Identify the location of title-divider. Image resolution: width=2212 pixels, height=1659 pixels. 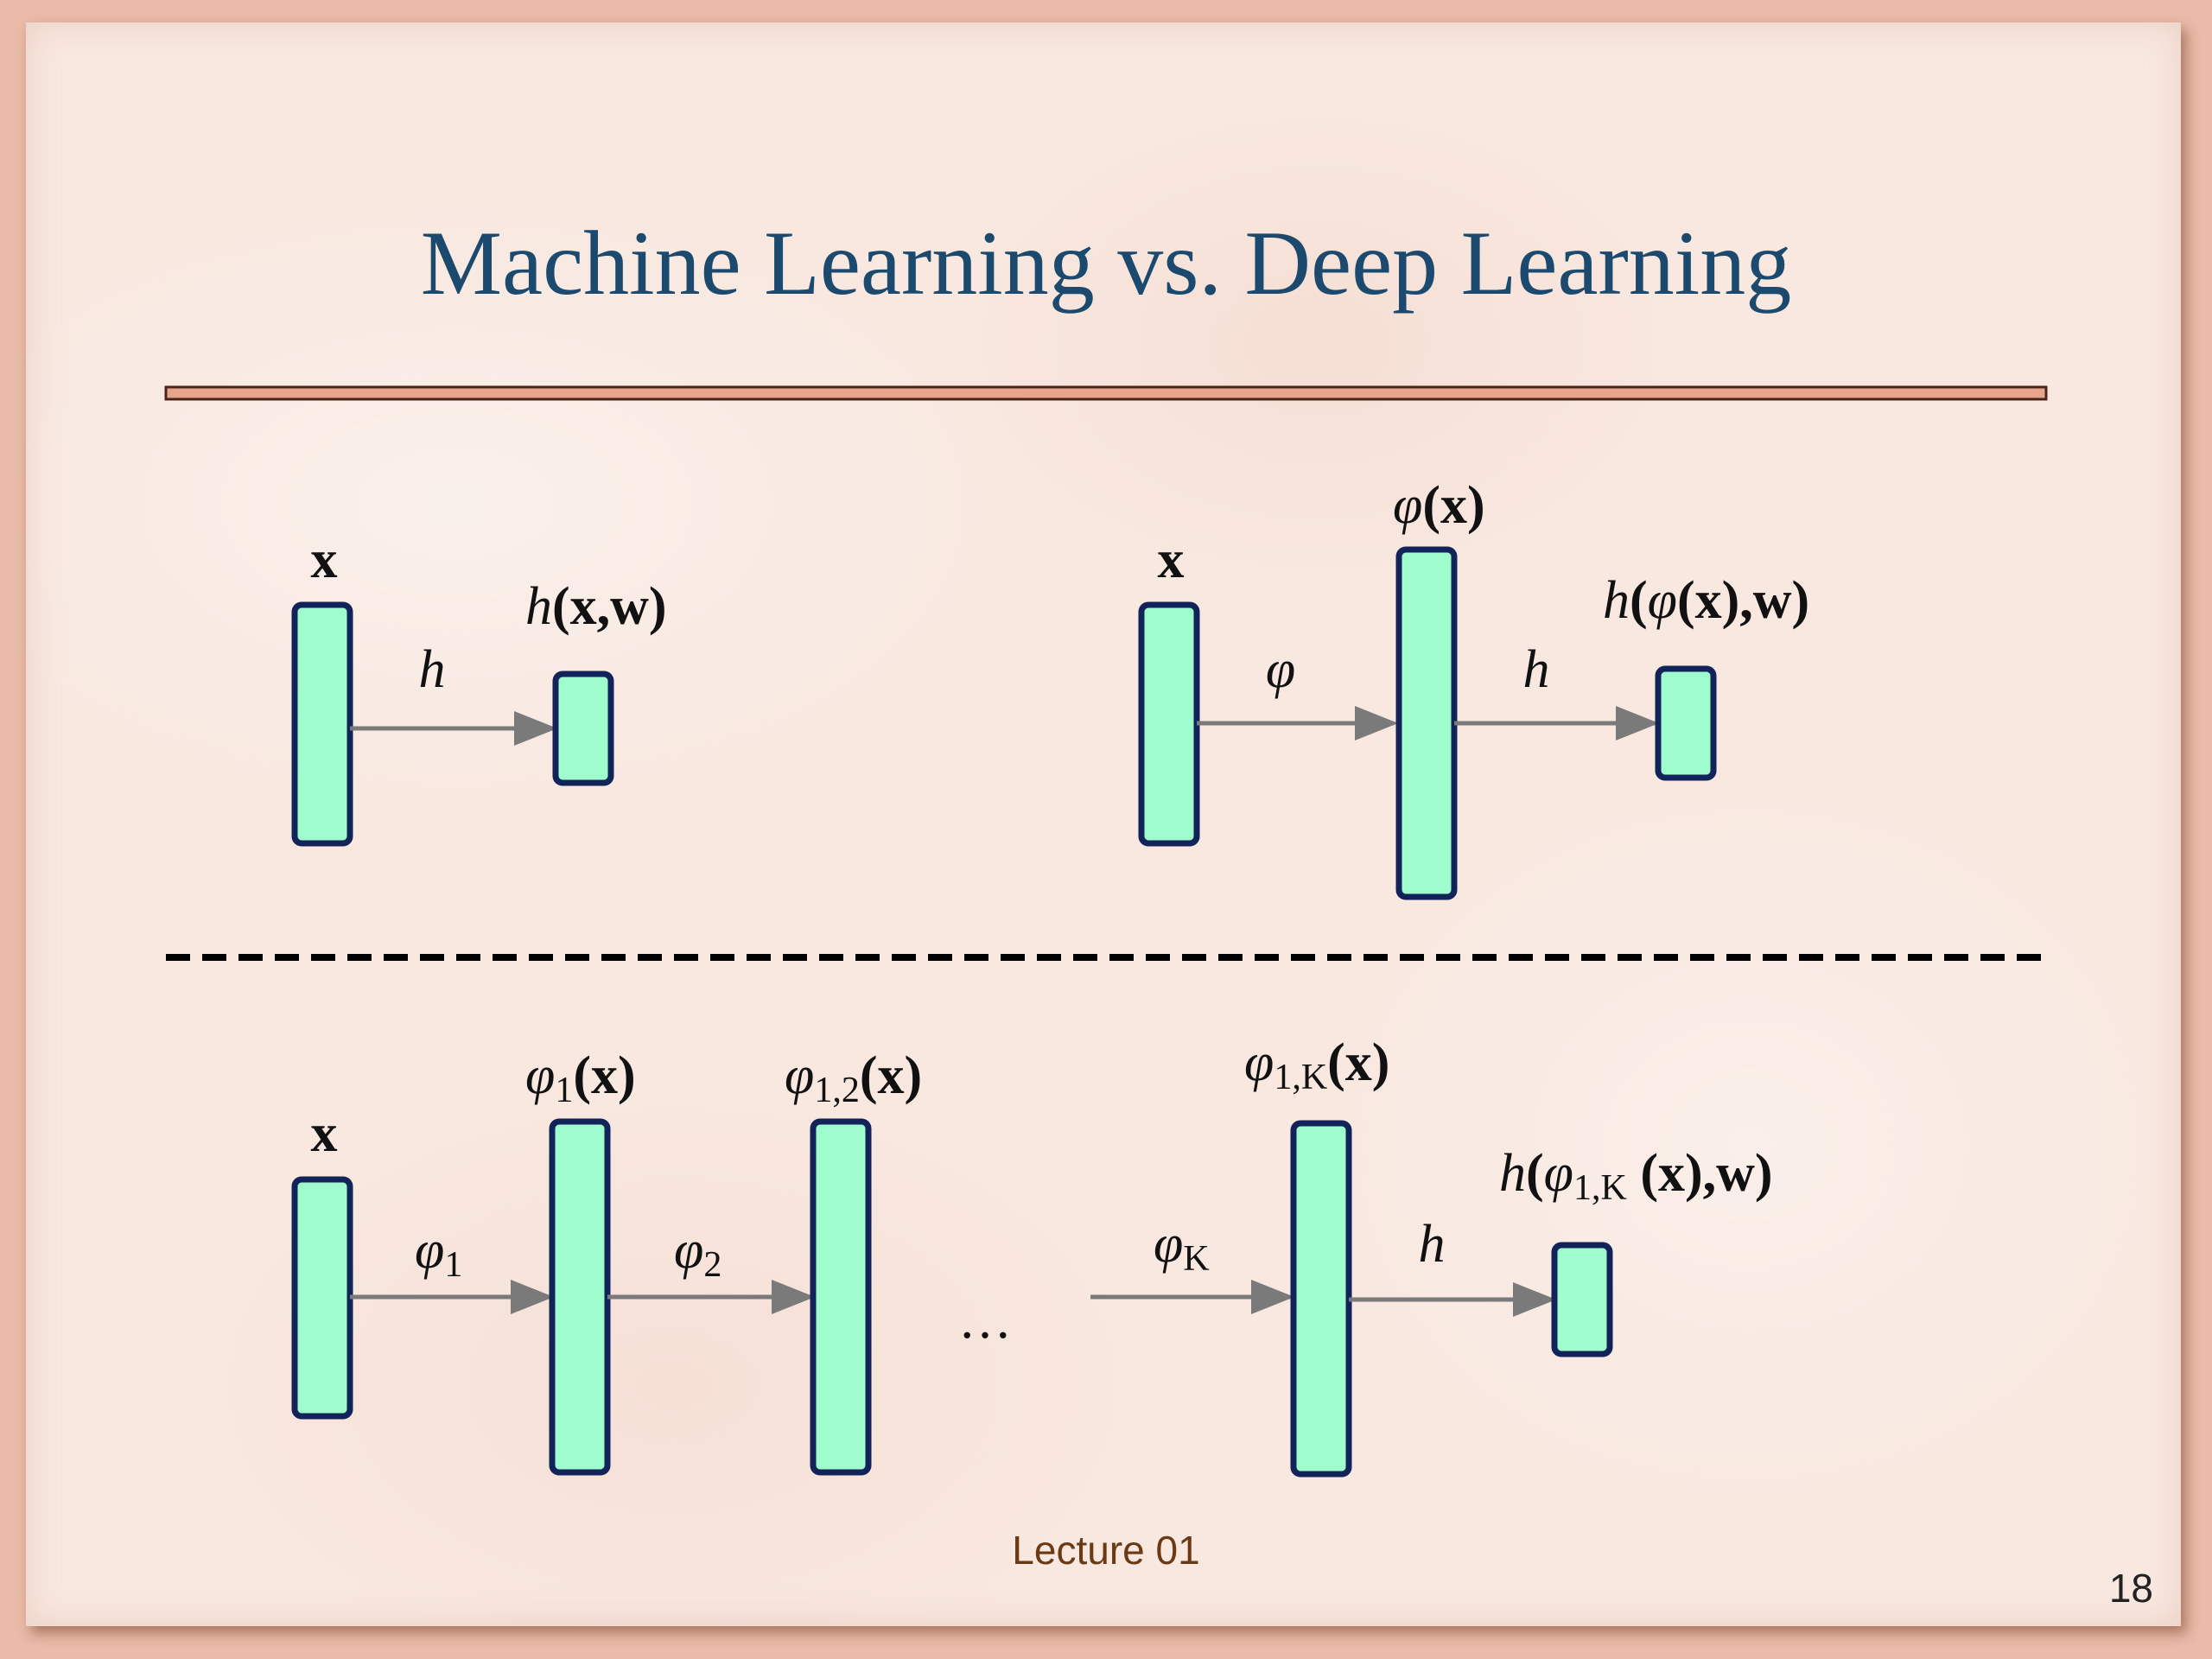
(1106, 393).